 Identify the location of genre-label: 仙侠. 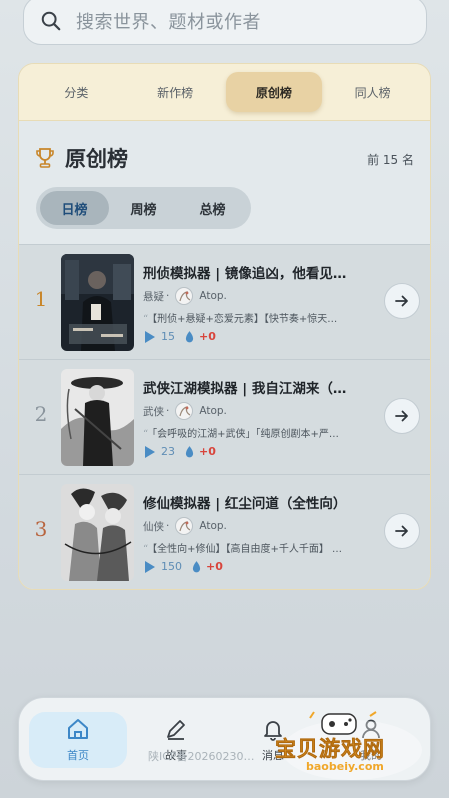
(153, 526).